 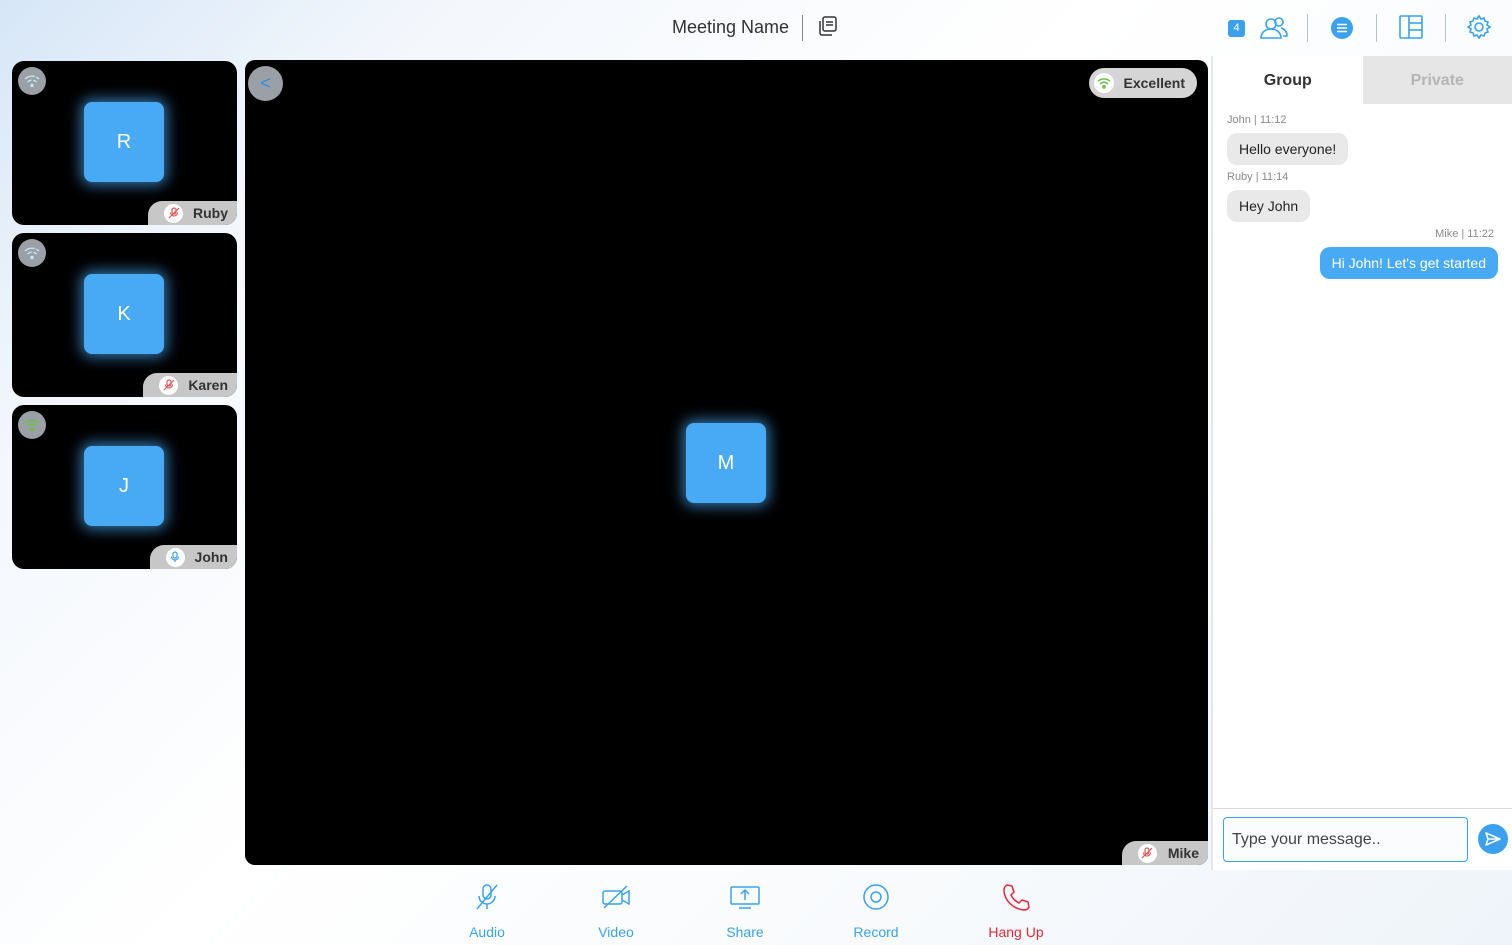 What do you see at coordinates (731, 27) in the screenshot?
I see `meeting-title: Meeting Name` at bounding box center [731, 27].